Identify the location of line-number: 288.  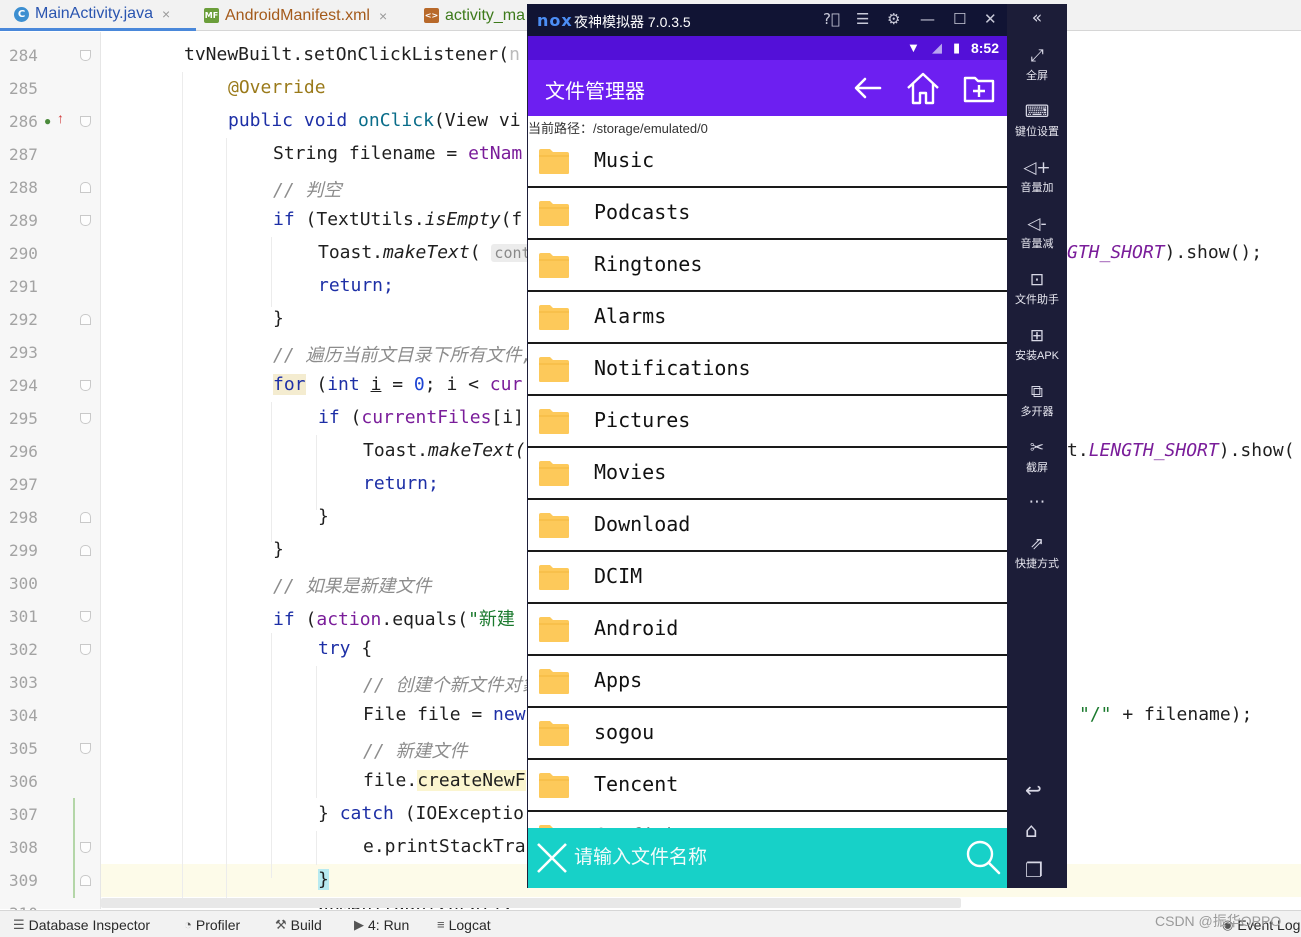
(23, 187).